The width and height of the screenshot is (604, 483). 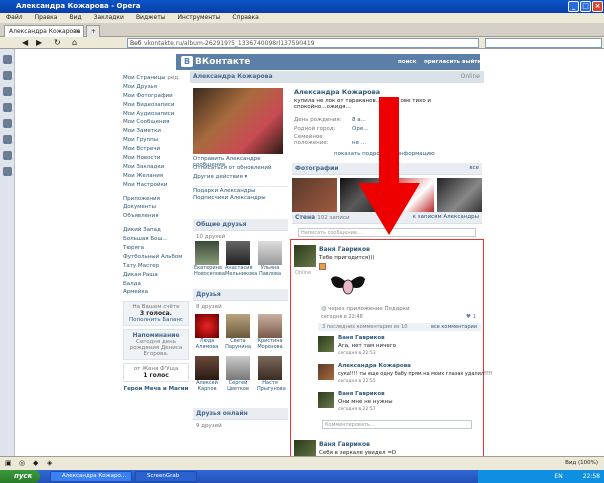 I want to click on nav-item: Мои Желания, so click(x=156, y=176).